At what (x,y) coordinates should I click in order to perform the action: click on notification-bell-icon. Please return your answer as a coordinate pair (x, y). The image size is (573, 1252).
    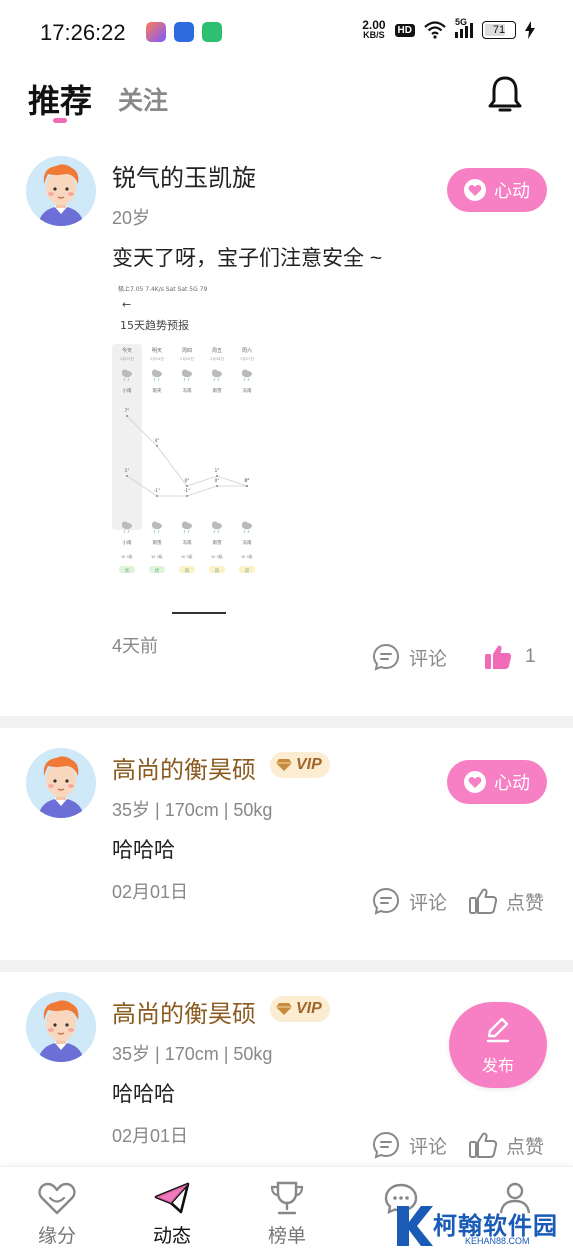
    Looking at the image, I should click on (505, 94).